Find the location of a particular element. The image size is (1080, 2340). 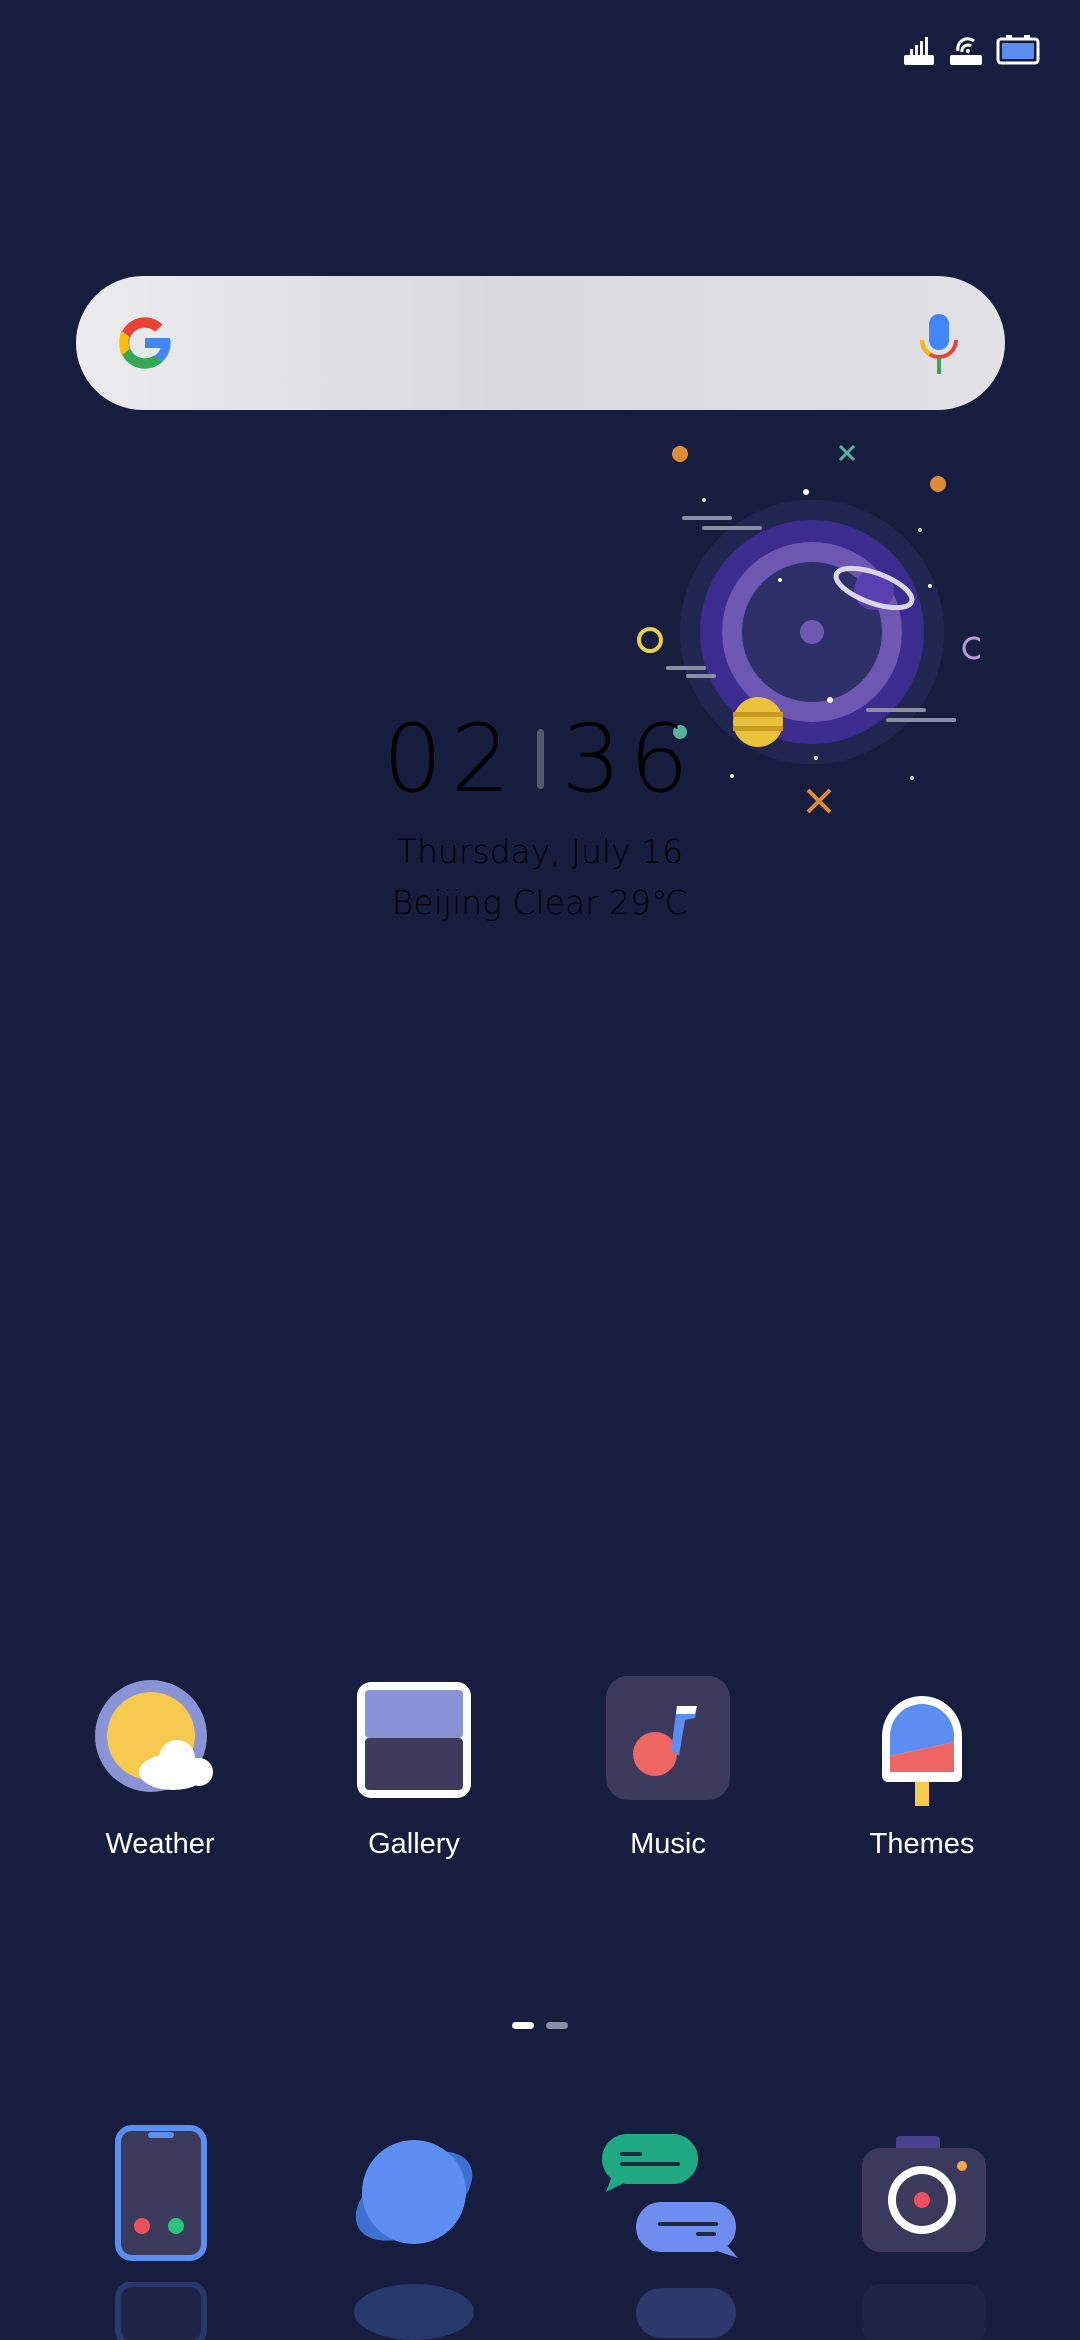

weather-icon is located at coordinates (154, 1736).